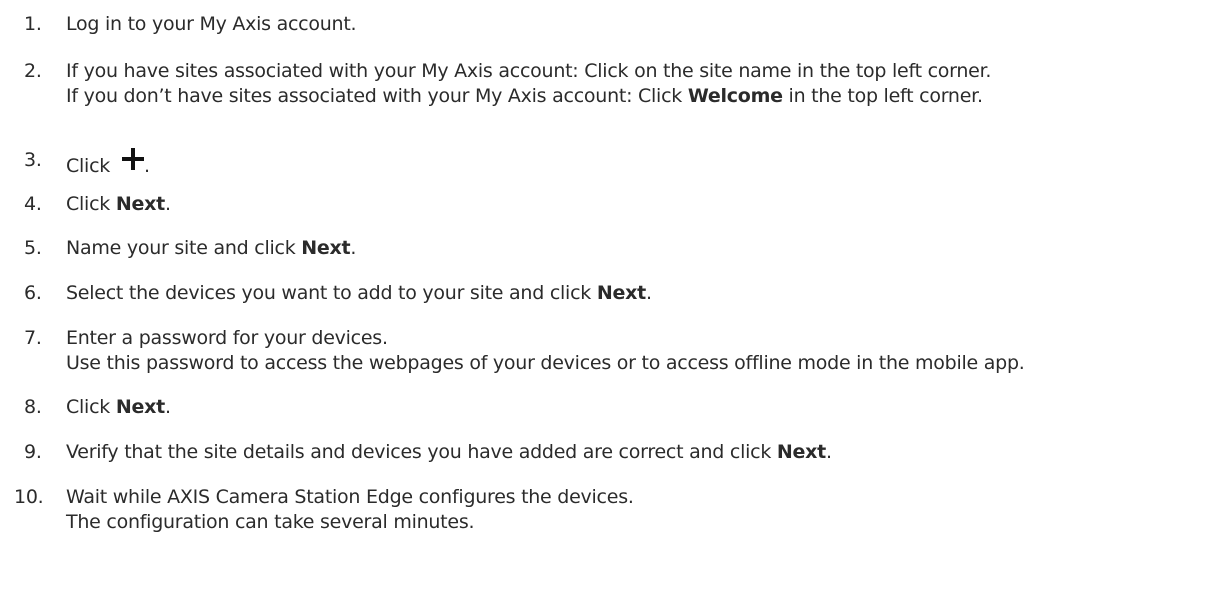 The width and height of the screenshot is (1230, 589). I want to click on step-number: 10., so click(29, 497).